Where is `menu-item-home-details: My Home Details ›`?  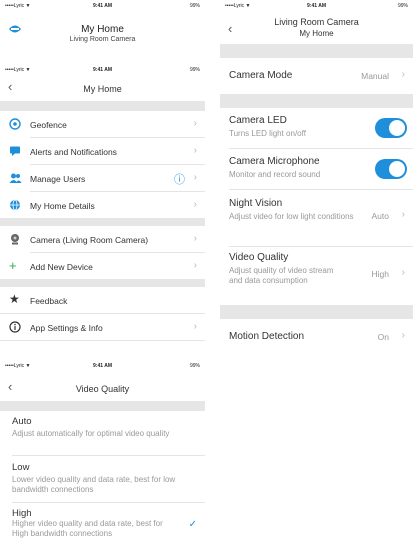 menu-item-home-details: My Home Details › is located at coordinates (102, 205).